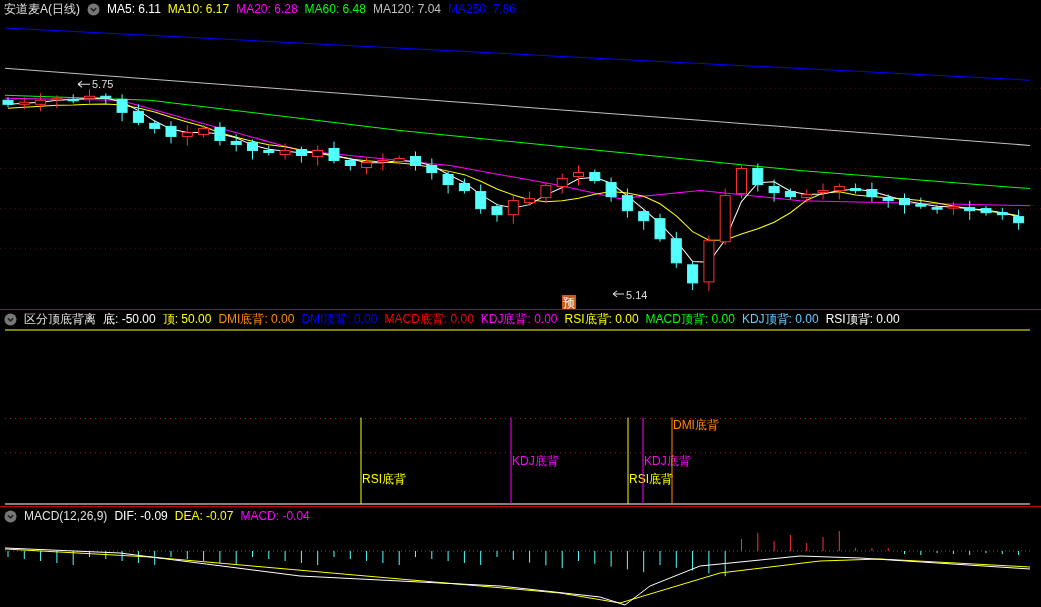  What do you see at coordinates (696, 424) in the screenshot?
I see `signal-label: DMI底背` at bounding box center [696, 424].